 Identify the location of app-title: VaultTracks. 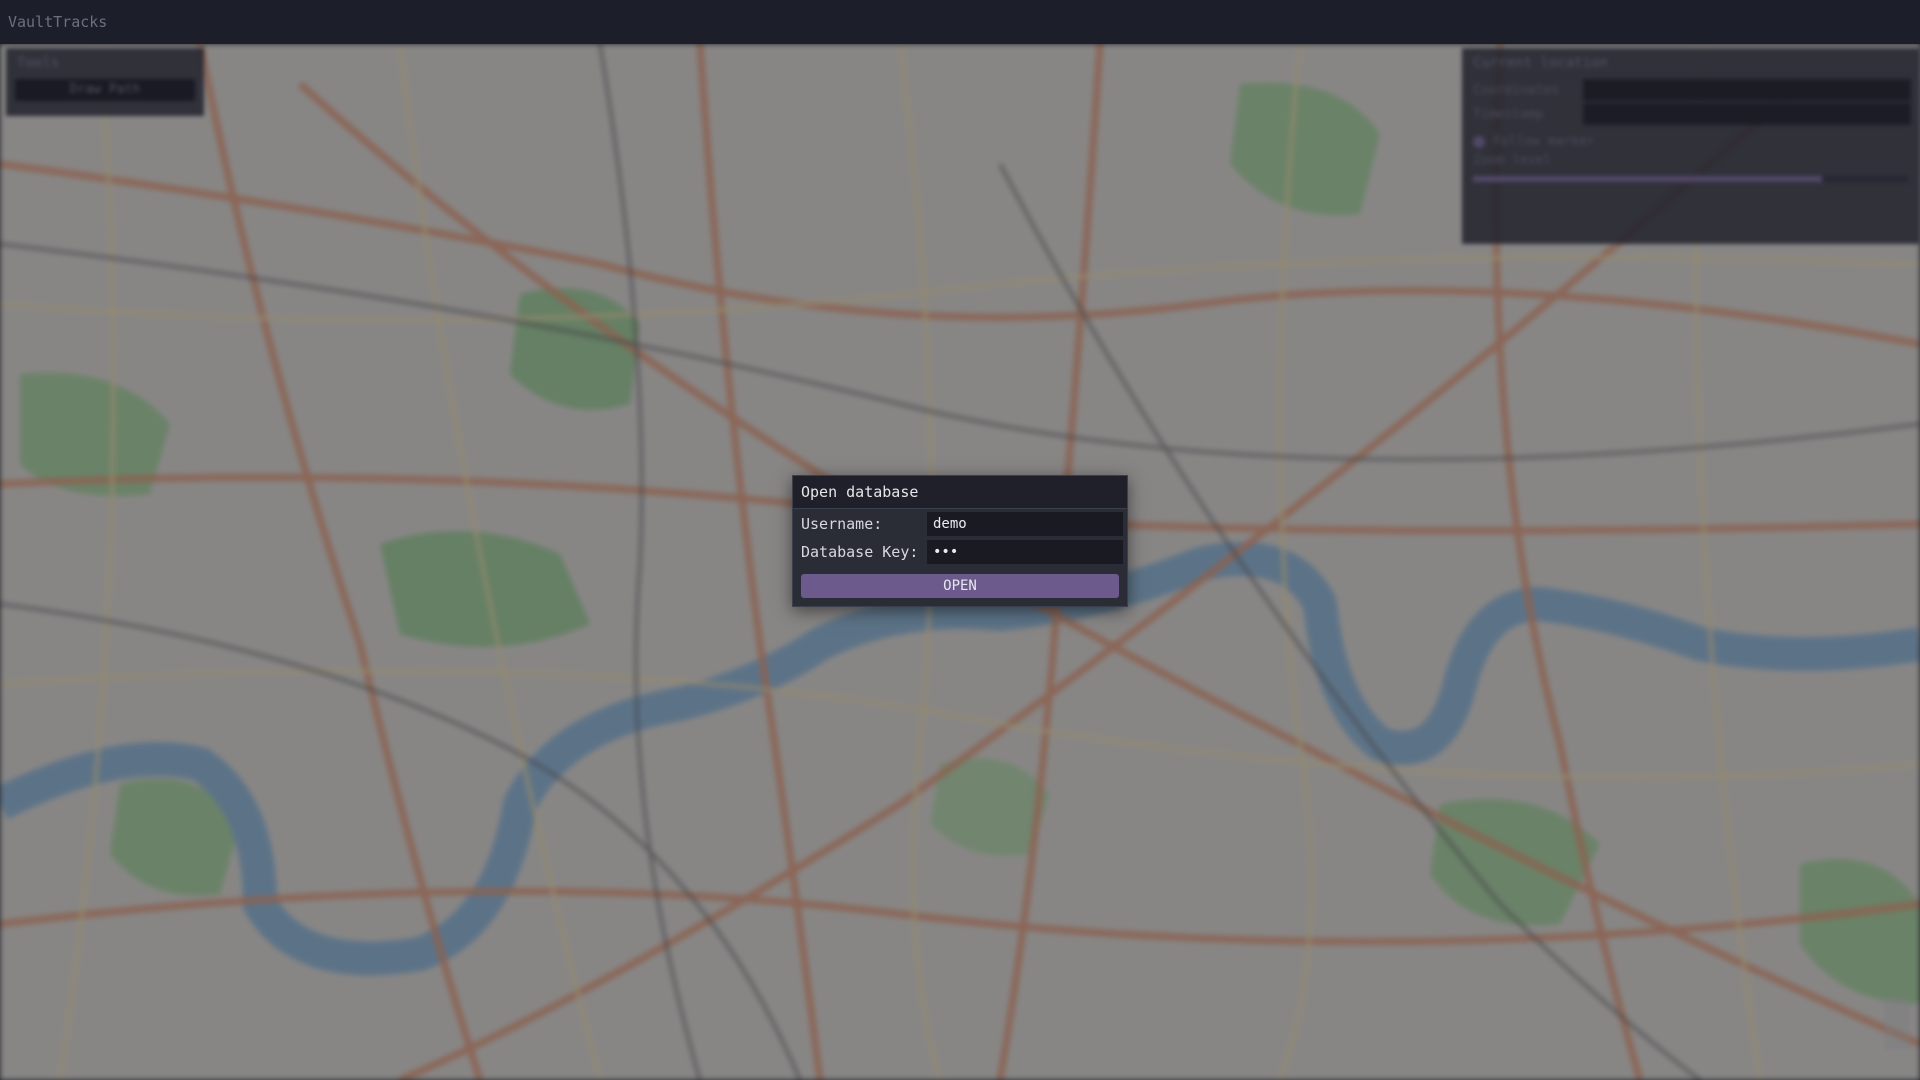
(58, 22).